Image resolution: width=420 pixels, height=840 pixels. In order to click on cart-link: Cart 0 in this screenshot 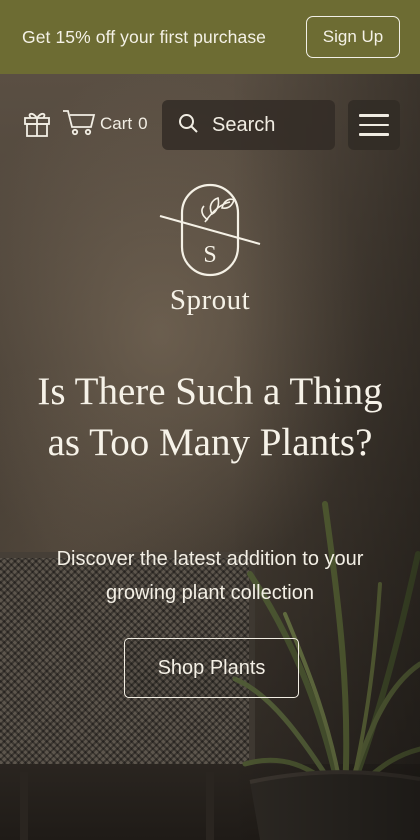, I will do `click(105, 124)`.